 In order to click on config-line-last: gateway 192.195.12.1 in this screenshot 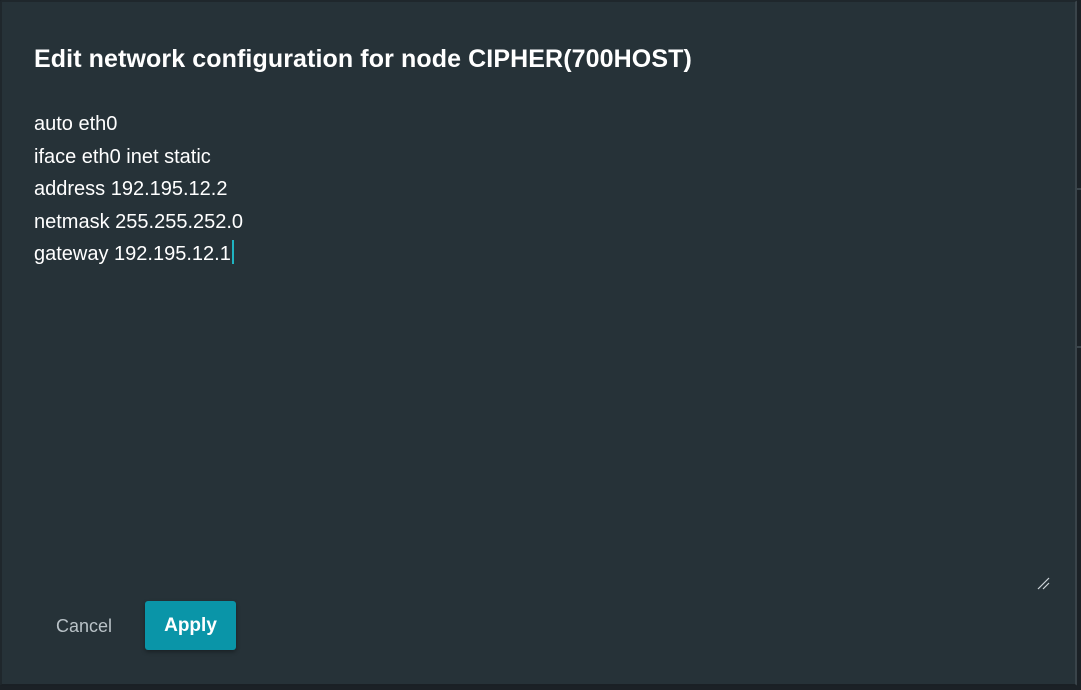, I will do `click(542, 254)`.